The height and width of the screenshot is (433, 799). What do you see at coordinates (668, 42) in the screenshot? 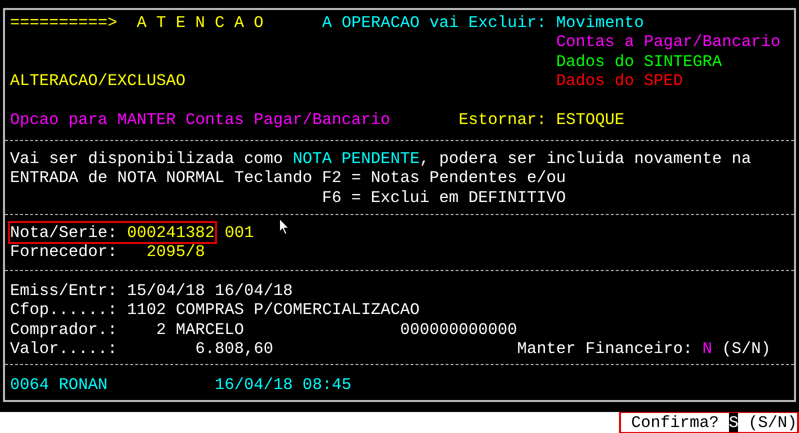
I see `operation-target: Contas a Pagar/Bancario` at bounding box center [668, 42].